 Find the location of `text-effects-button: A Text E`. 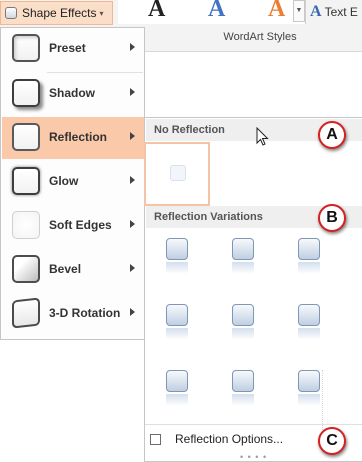

text-effects-button: A Text E is located at coordinates (334, 12).